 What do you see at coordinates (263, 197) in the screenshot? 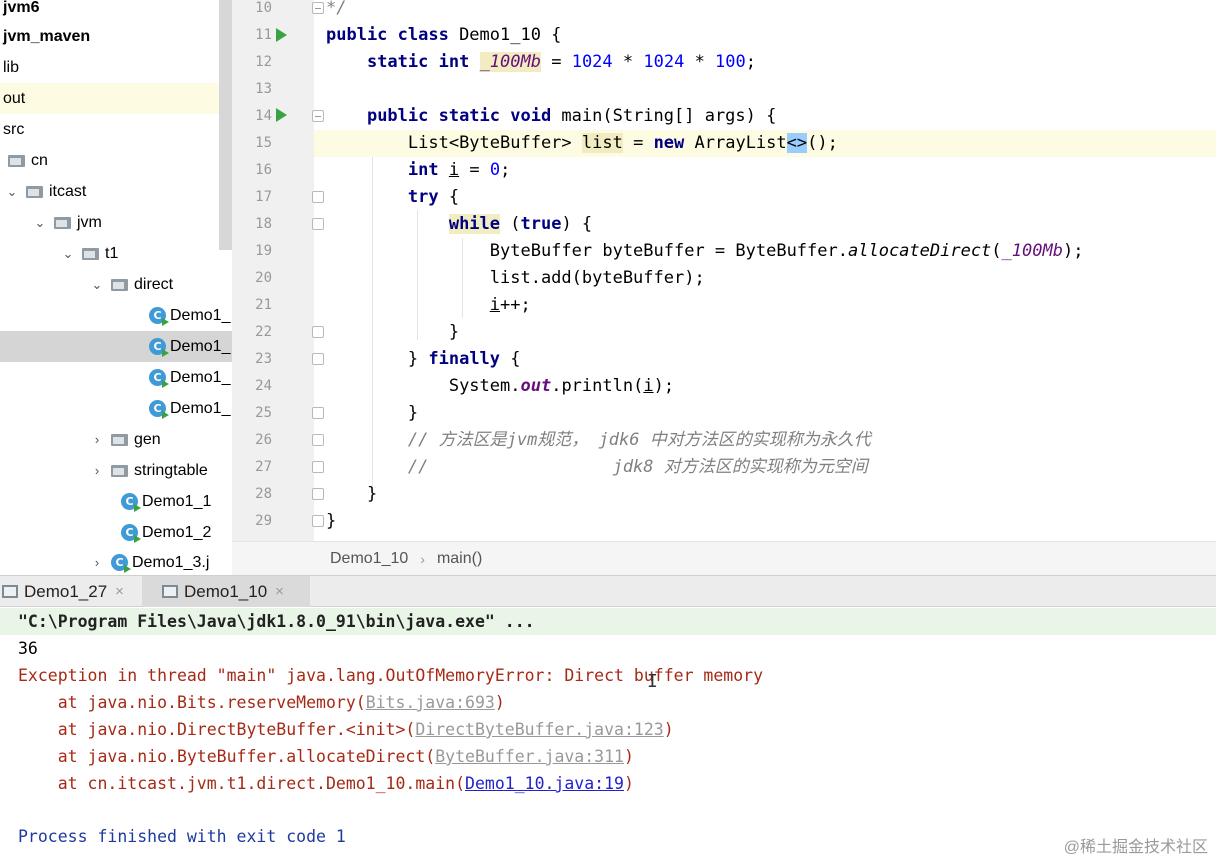
I see `line-number: 17` at bounding box center [263, 197].